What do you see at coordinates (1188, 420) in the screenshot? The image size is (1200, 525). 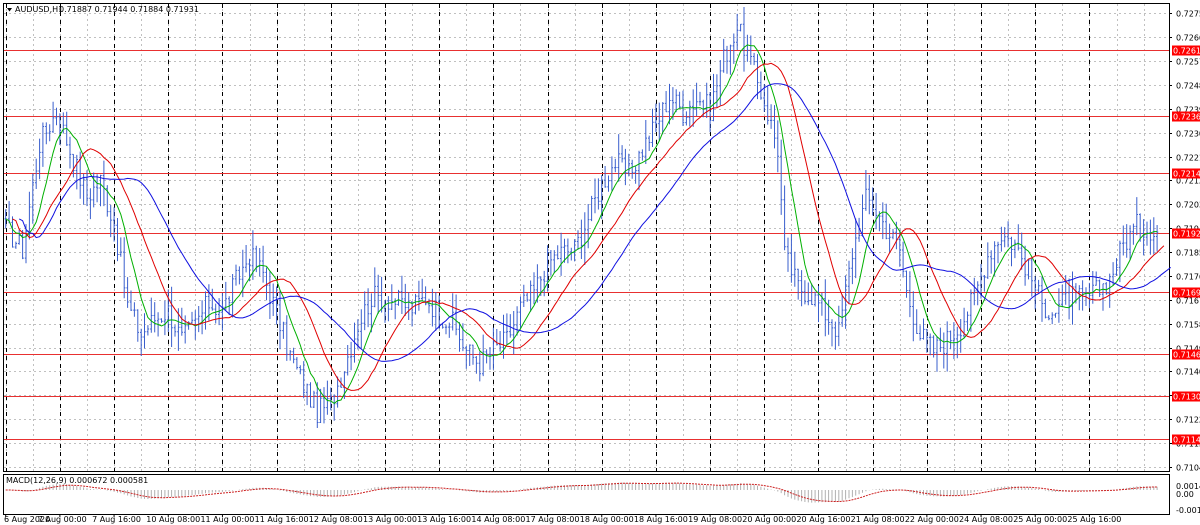 I see `price-tick-label: 0.71220` at bounding box center [1188, 420].